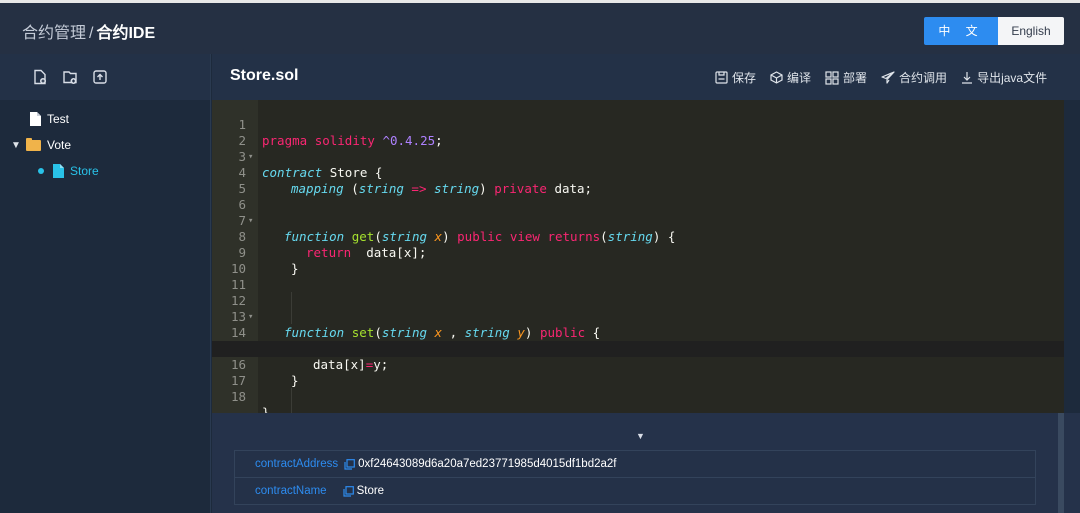  I want to click on tree-item-store: Store, so click(105, 171).